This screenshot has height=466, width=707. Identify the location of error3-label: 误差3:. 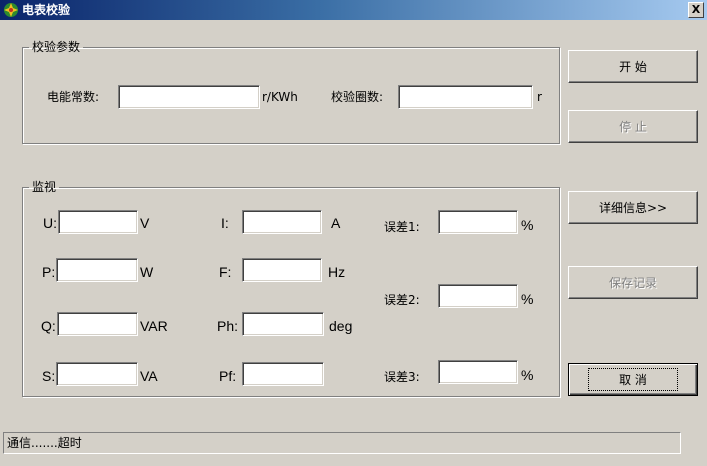
(402, 377).